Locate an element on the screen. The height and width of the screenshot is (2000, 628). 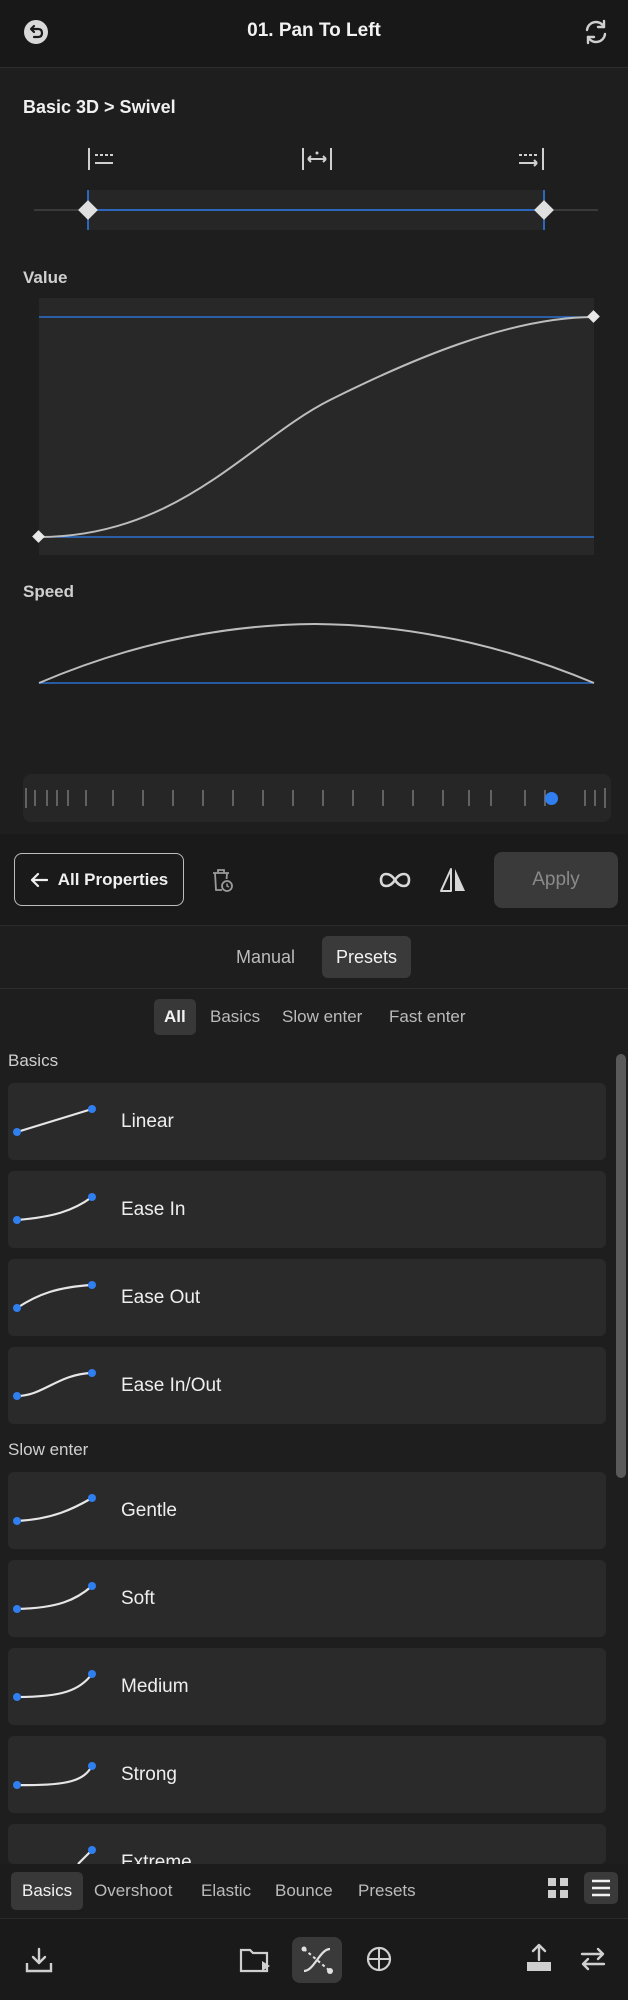
preset-ease-in-out: Ease In/Out is located at coordinates (307, 1385).